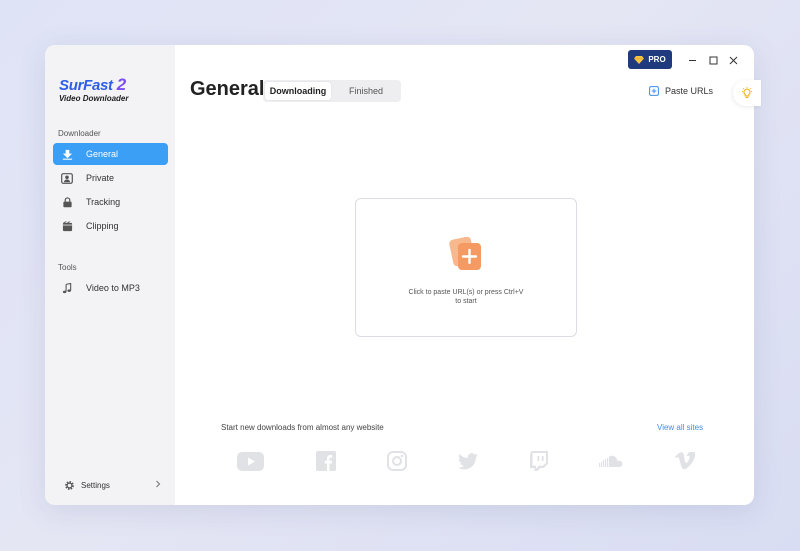 This screenshot has width=800, height=551. I want to click on film-clip-icon, so click(67, 226).